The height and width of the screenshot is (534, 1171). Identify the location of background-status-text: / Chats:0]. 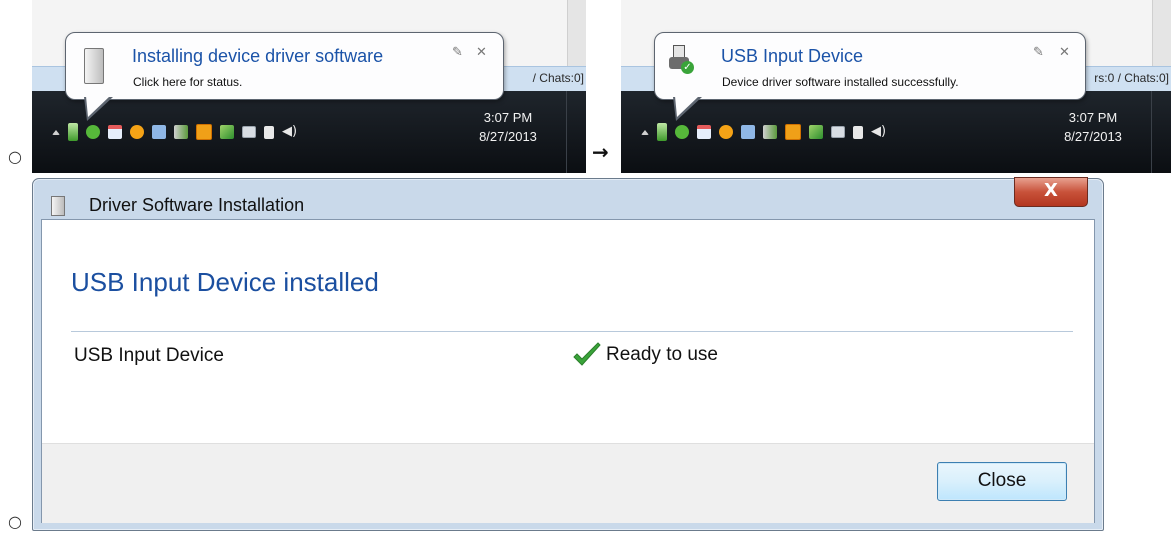
(558, 78).